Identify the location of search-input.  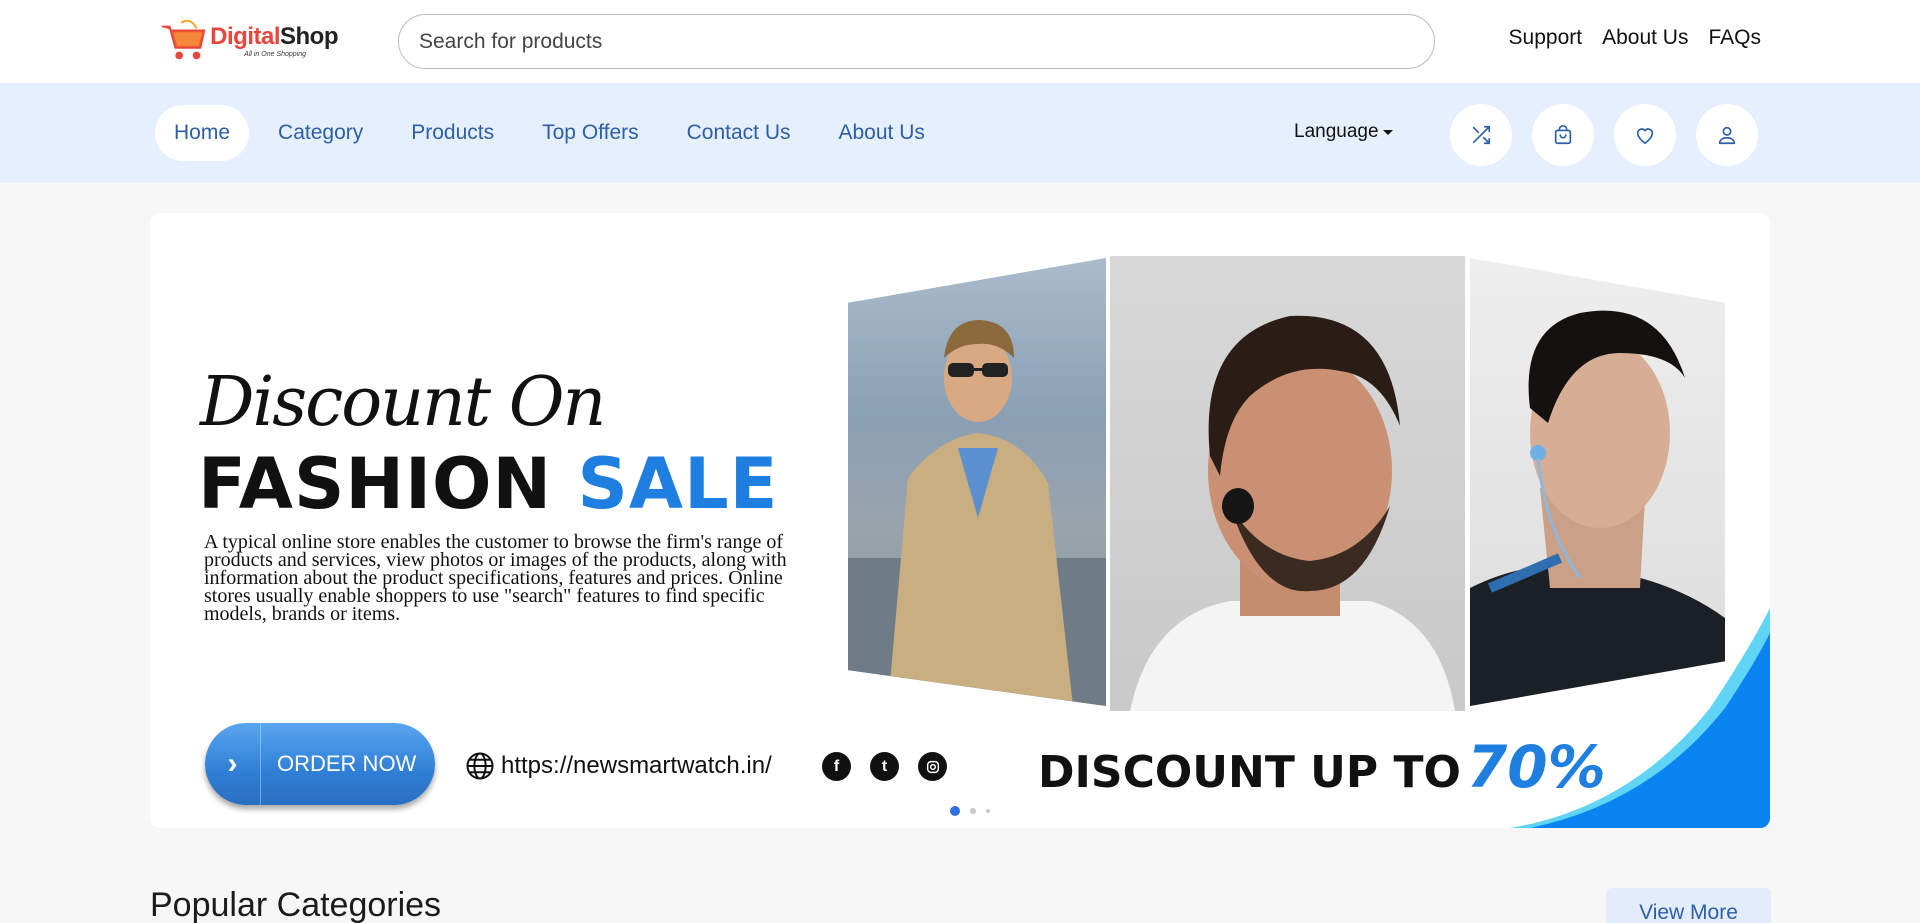
(926, 41).